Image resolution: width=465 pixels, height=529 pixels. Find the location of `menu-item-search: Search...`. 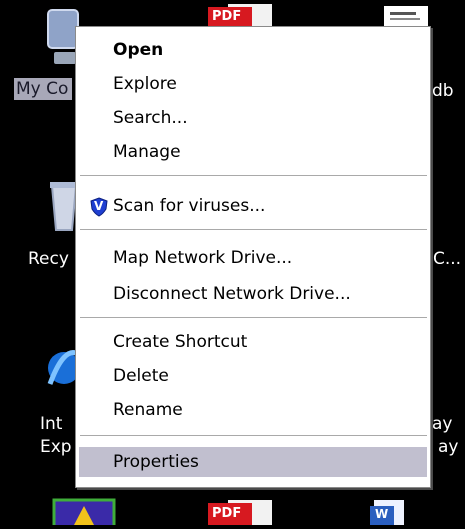

menu-item-search: Search... is located at coordinates (253, 118).